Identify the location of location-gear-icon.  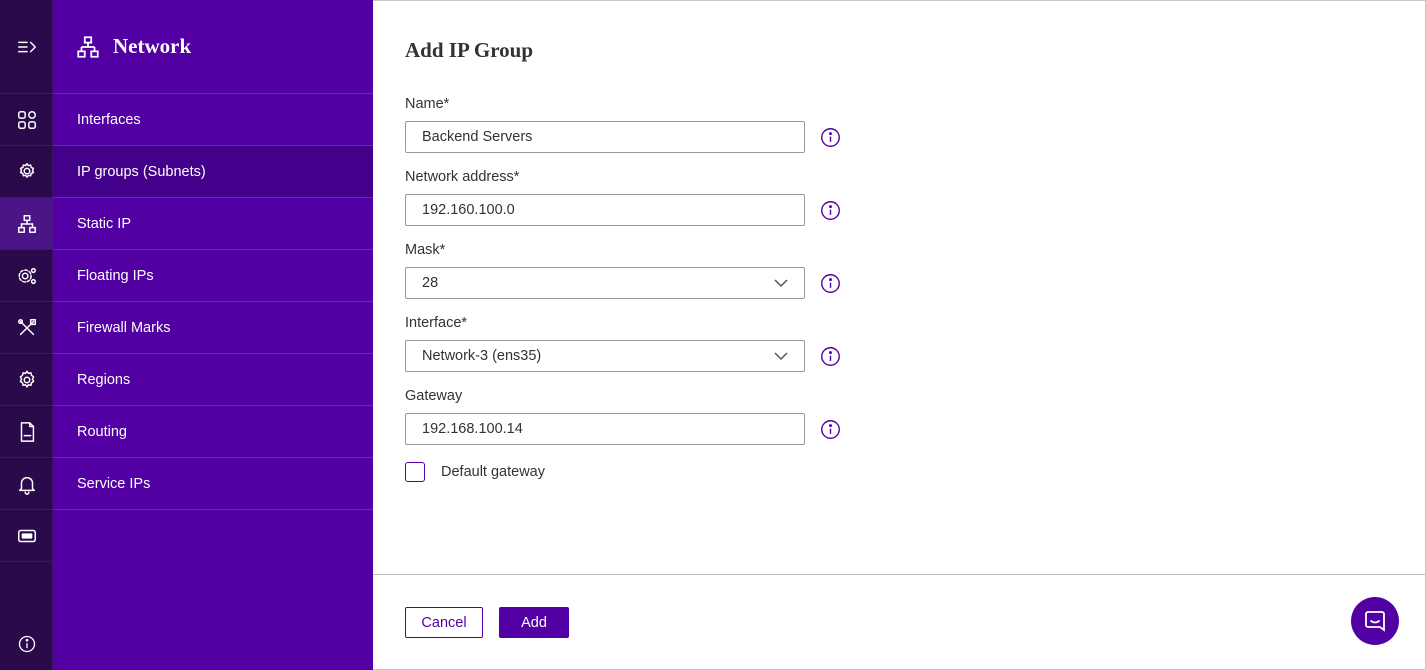
(26, 170).